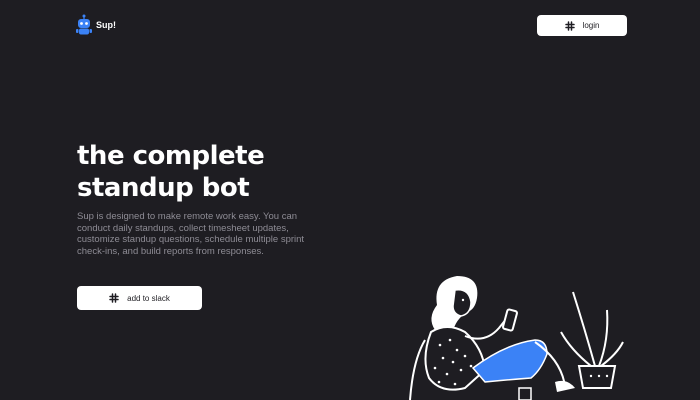 This screenshot has width=700, height=400. What do you see at coordinates (163, 188) in the screenshot?
I see `hero-title-line-2: standup bot` at bounding box center [163, 188].